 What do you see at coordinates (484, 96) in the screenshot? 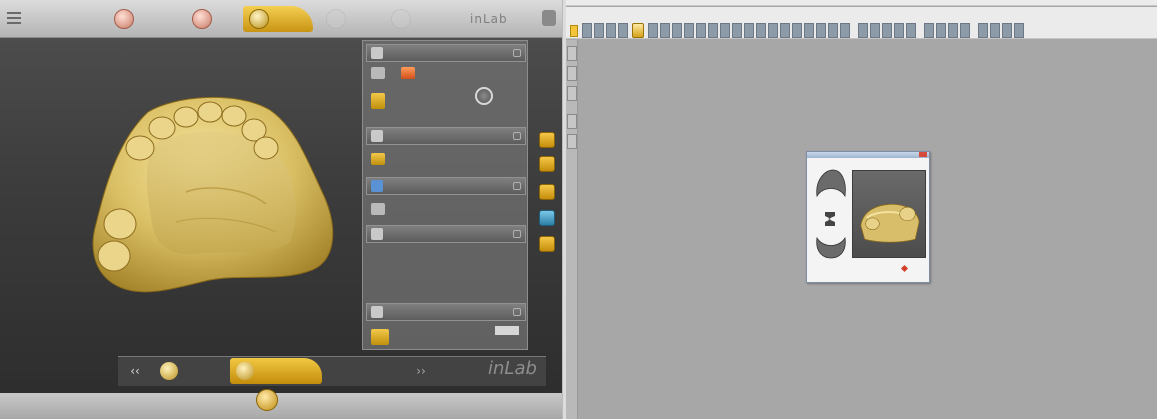
I see `rotate-knob` at bounding box center [484, 96].